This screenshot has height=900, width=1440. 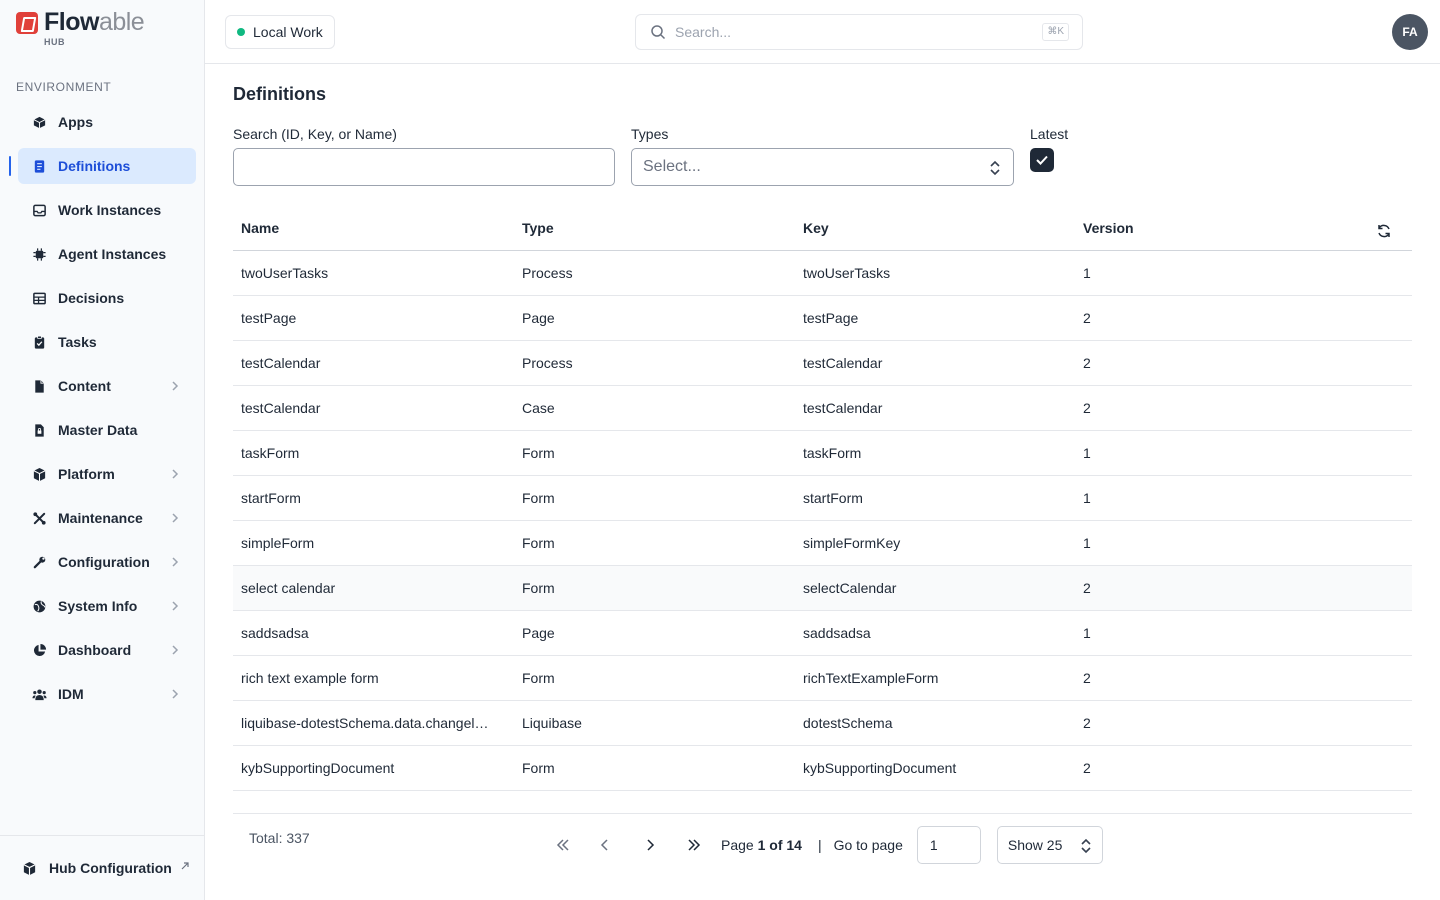 I want to click on column-header-version: Version, so click(x=1108, y=228).